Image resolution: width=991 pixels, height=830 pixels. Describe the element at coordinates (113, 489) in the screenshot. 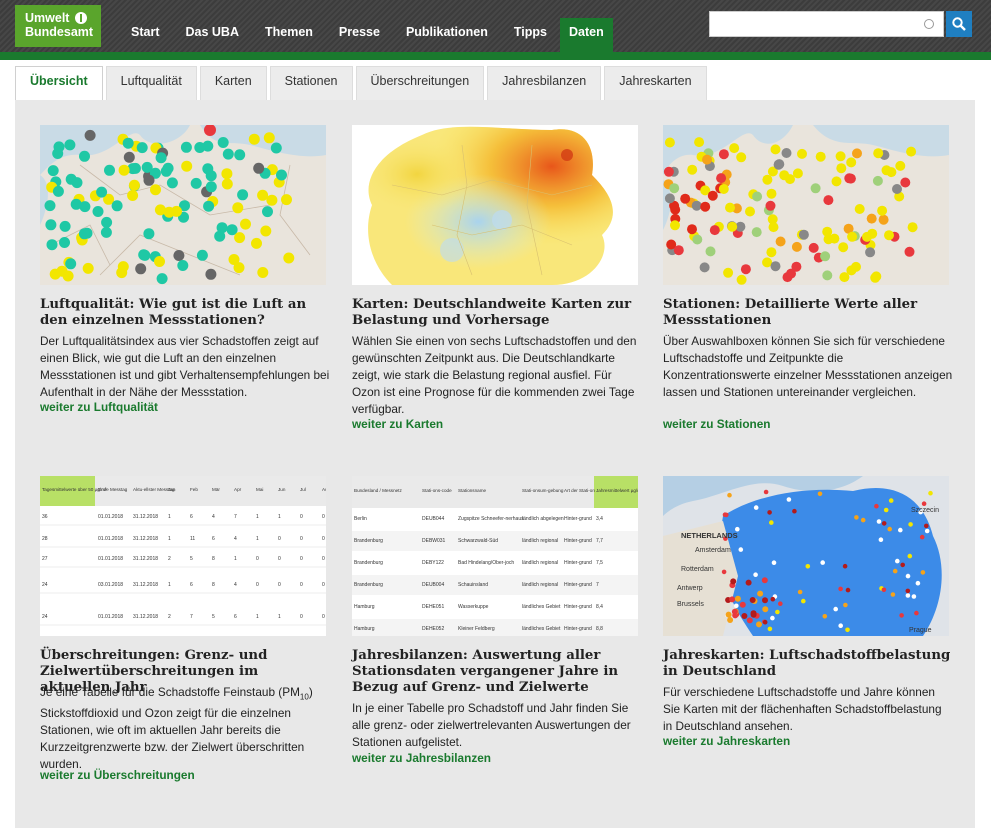

I see `table-header-cell: Ende Messtag` at that location.